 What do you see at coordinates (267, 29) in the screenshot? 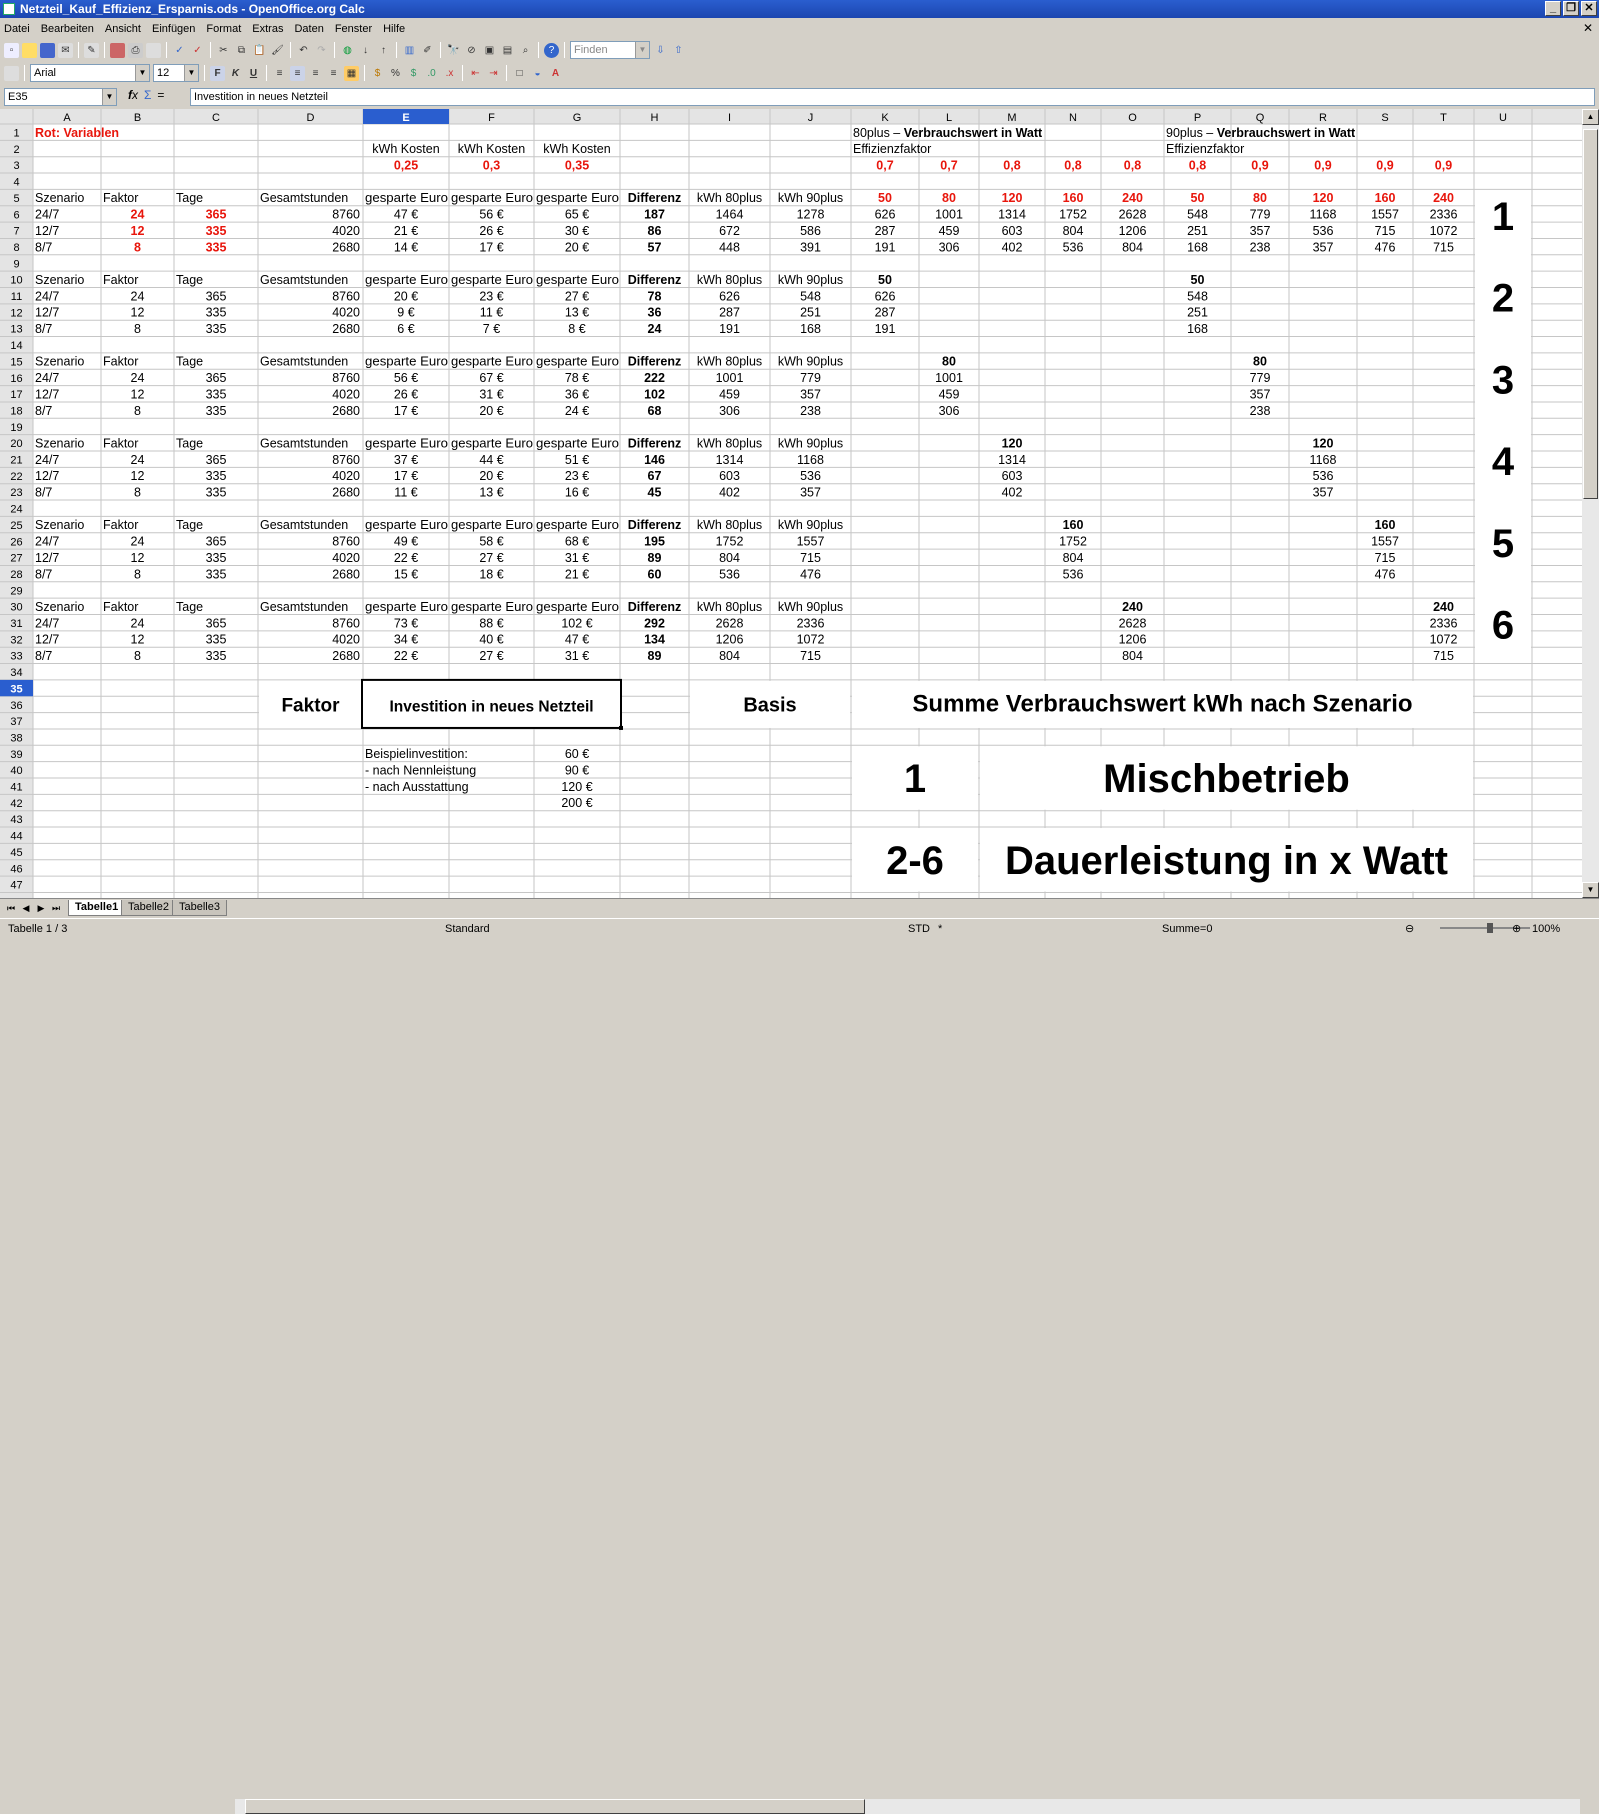
I see `menu-extras: Extras` at bounding box center [267, 29].